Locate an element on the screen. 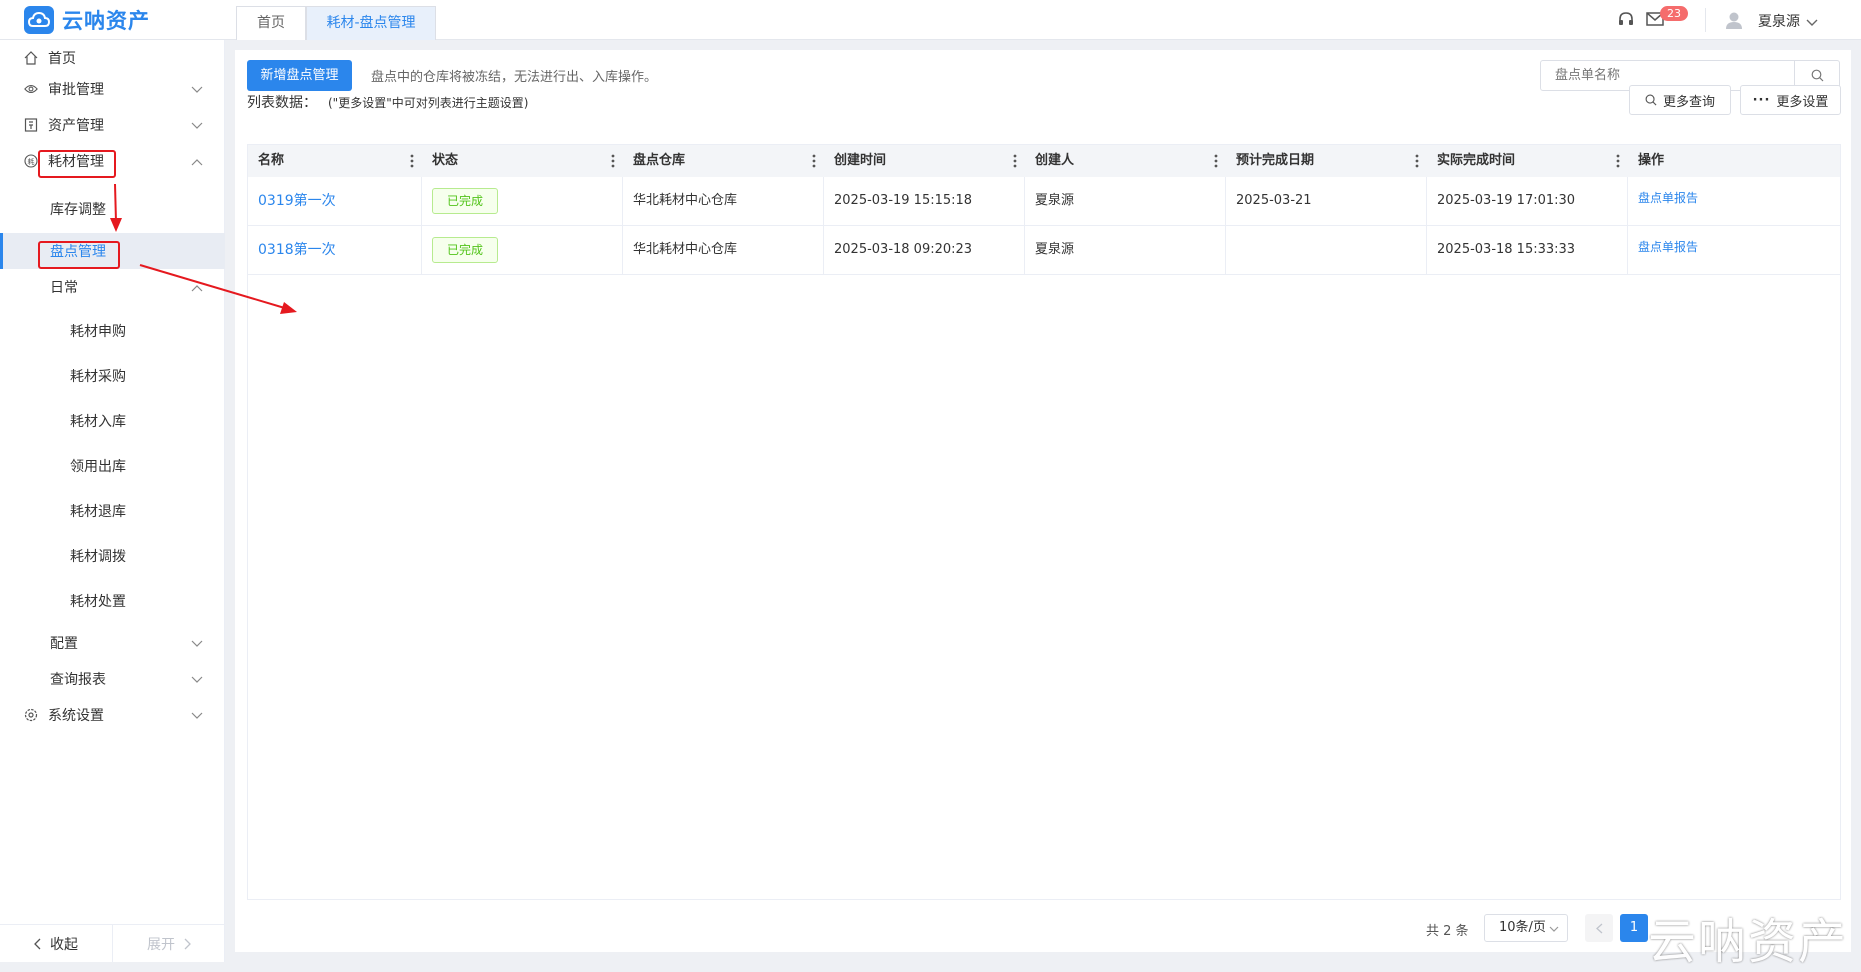 This screenshot has height=972, width=1861. consumable-icon: 耗 is located at coordinates (31, 161).